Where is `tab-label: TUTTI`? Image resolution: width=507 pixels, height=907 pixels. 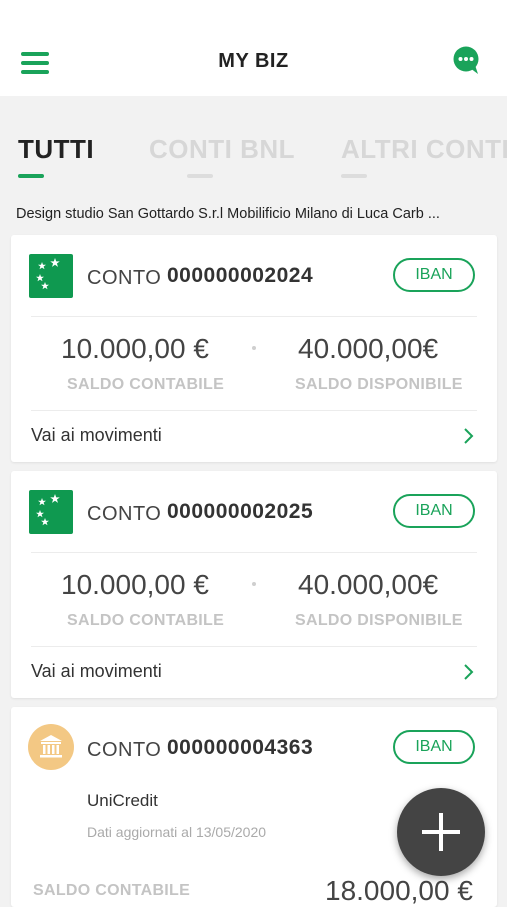 tab-label: TUTTI is located at coordinates (56, 149).